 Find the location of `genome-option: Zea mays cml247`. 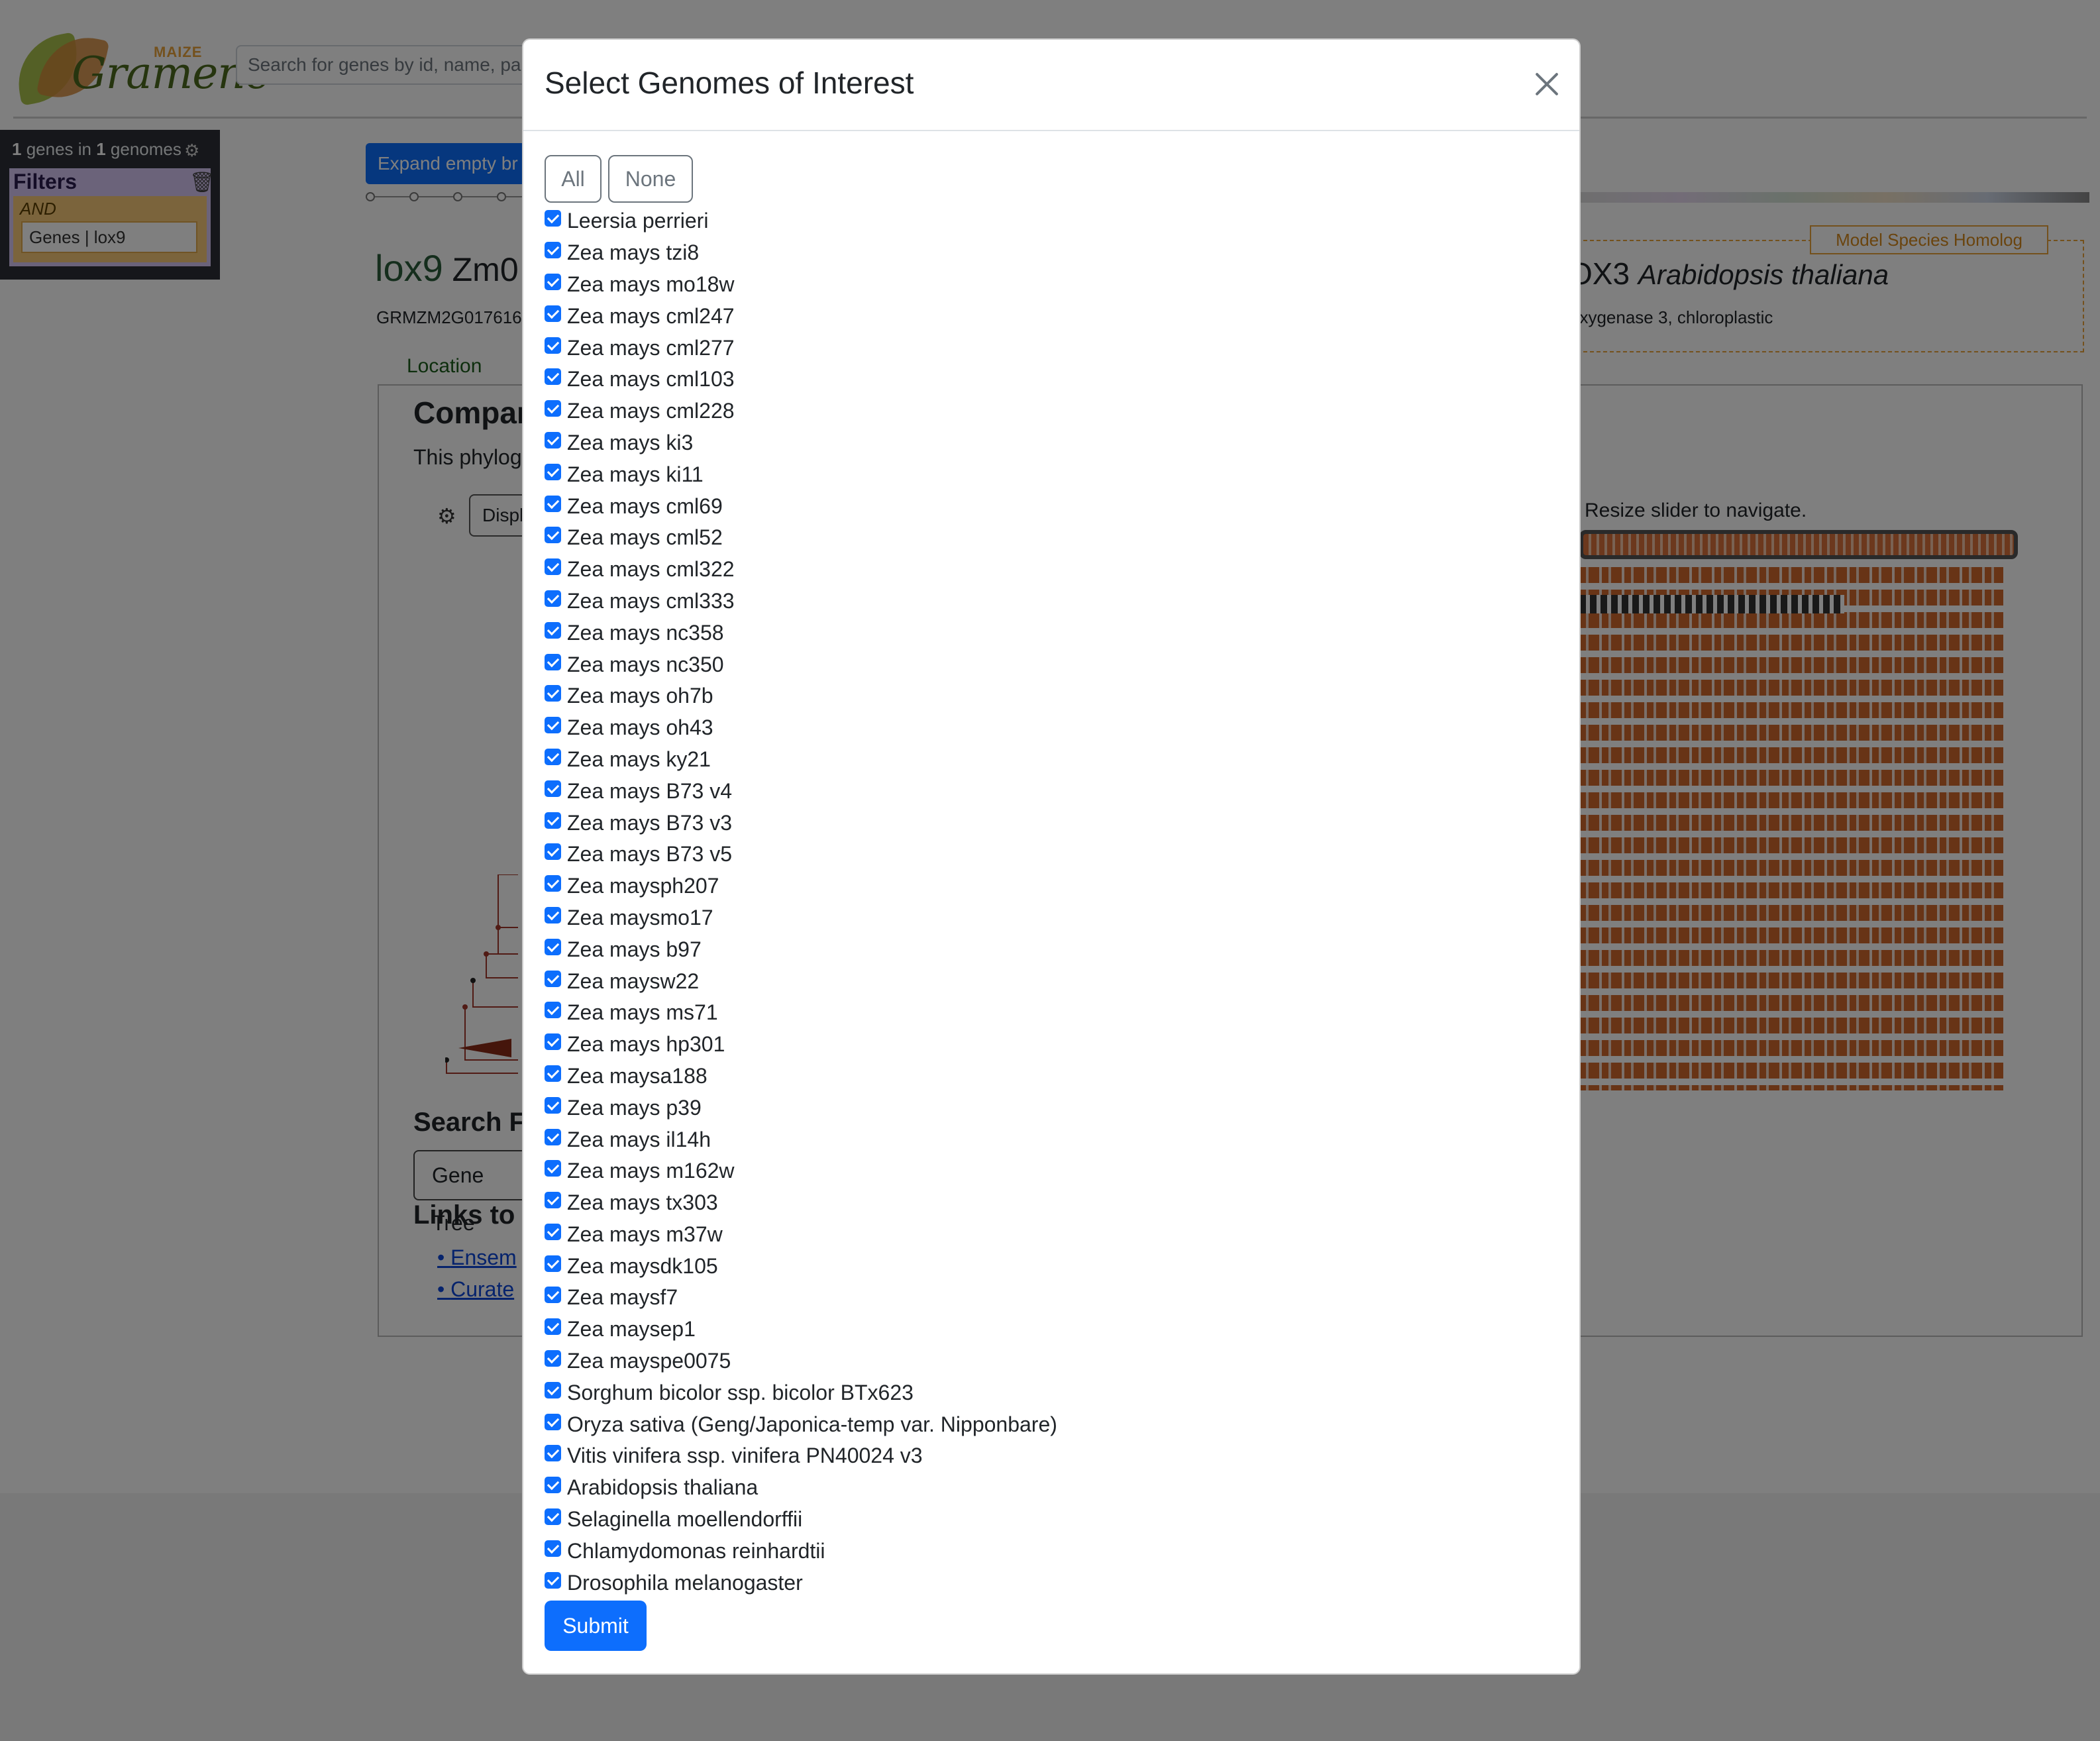

genome-option: Zea mays cml247 is located at coordinates (1041, 316).